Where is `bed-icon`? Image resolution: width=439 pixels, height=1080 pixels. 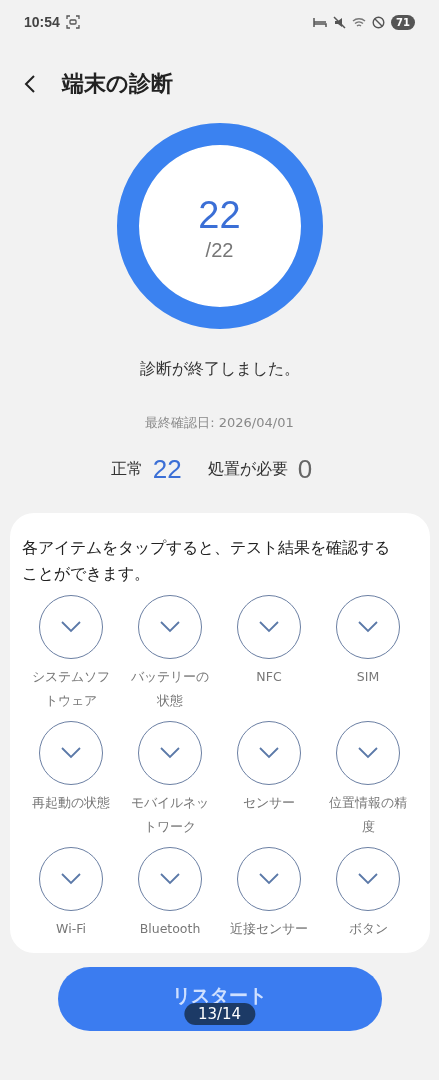
bed-icon is located at coordinates (320, 22).